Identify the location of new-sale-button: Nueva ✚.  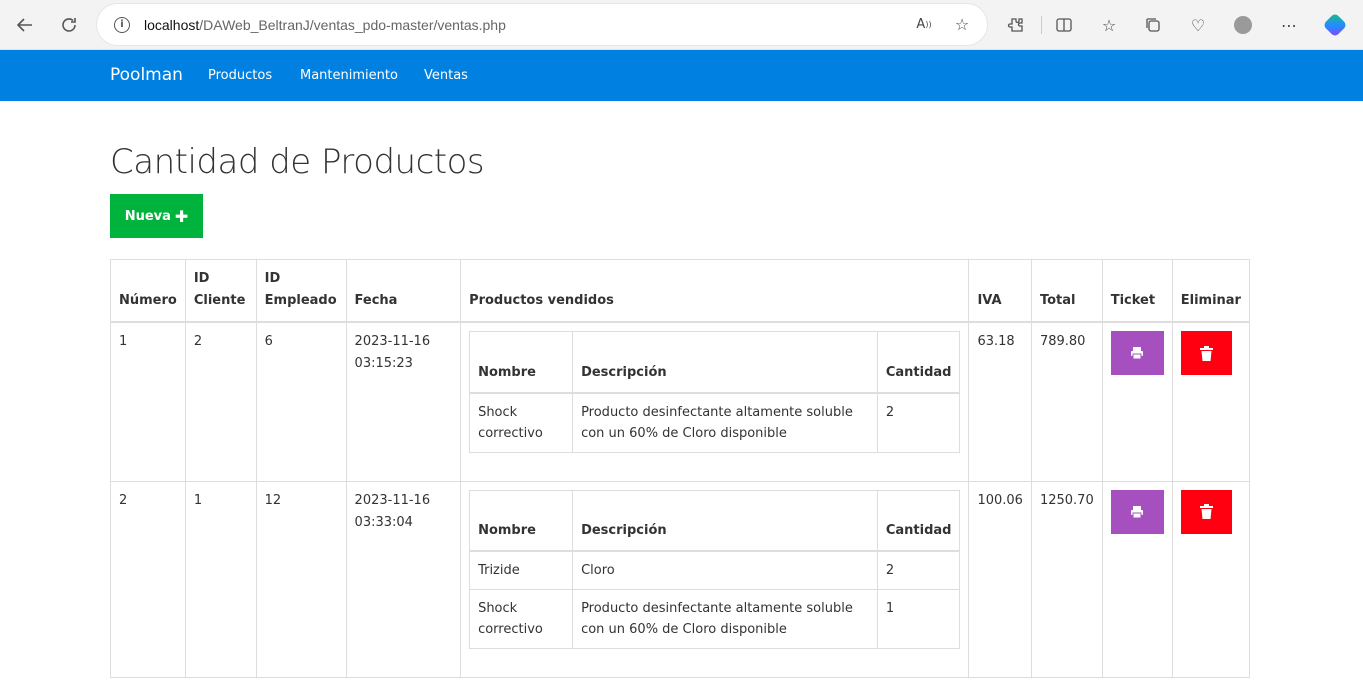
(156, 216).